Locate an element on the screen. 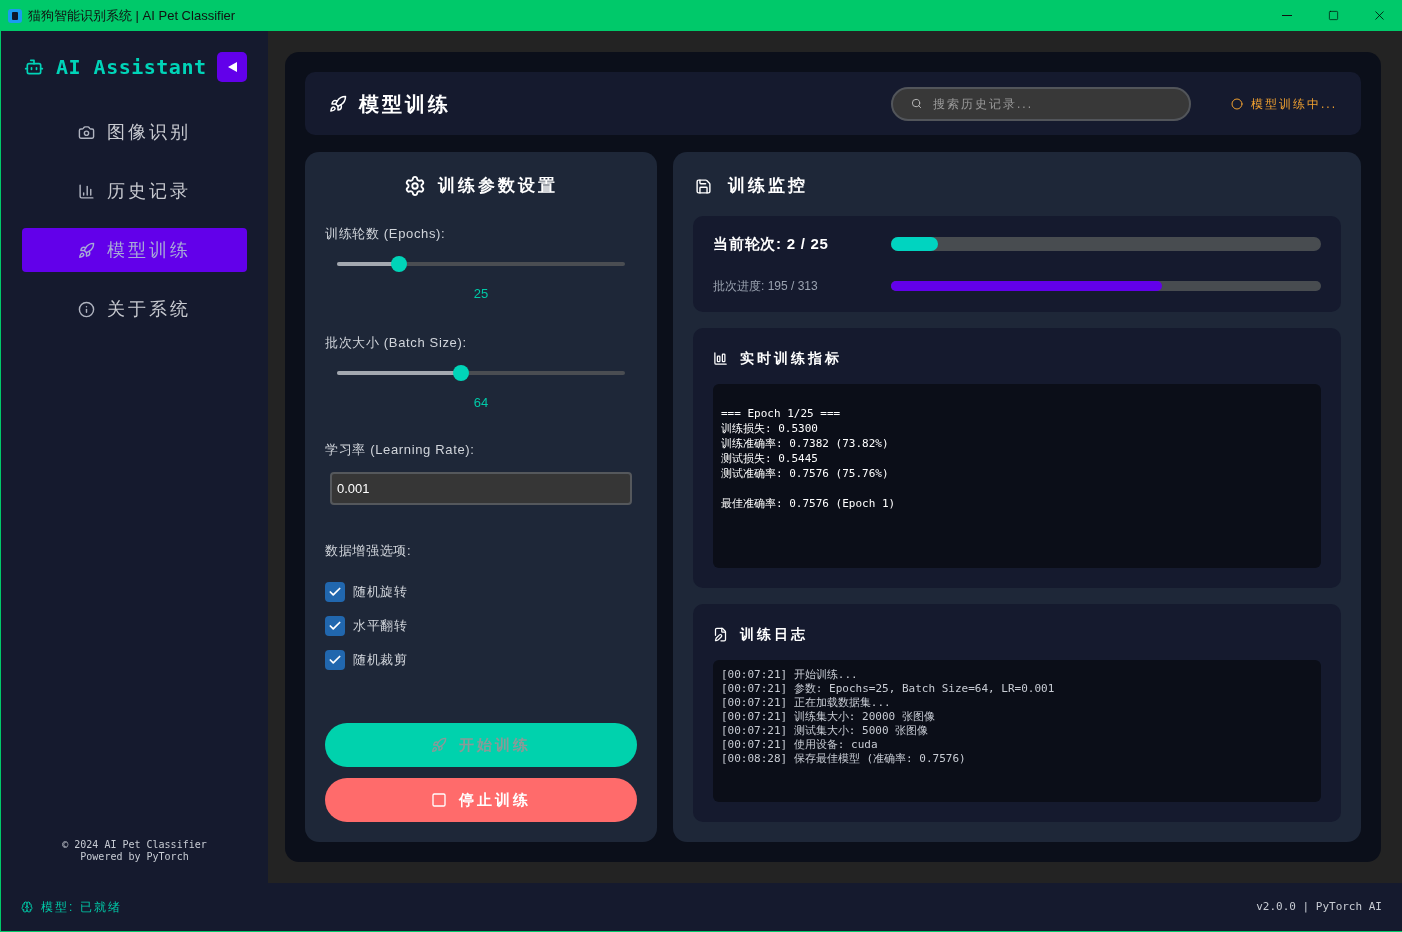 This screenshot has height=932, width=1402. batch-progress-label: 批次进度: 195 / 313 is located at coordinates (766, 287).